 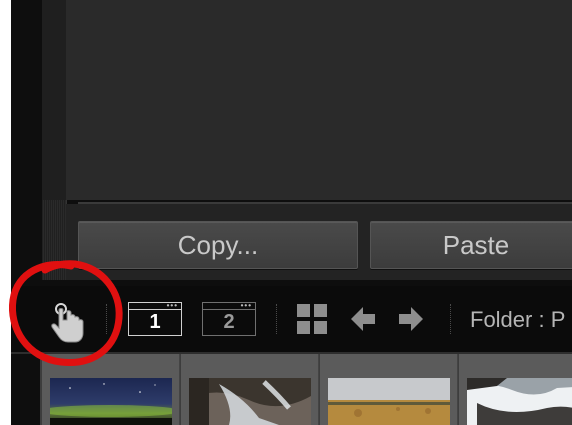 I want to click on folder-breadcrumb: Folder : P, so click(x=517, y=320).